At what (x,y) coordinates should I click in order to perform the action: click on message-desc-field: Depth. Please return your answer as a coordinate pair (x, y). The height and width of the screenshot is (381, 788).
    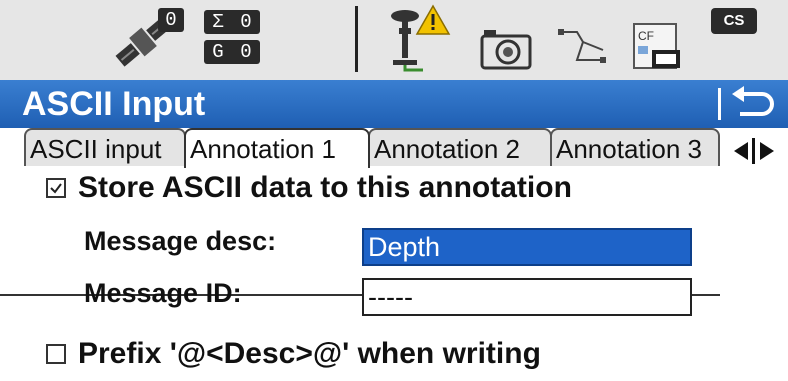
    Looking at the image, I should click on (527, 247).